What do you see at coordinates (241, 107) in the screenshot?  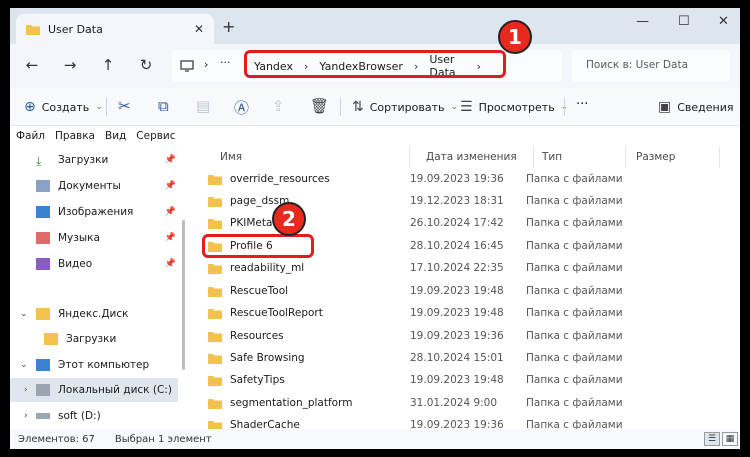 I see `rename-icon: Ⓐ` at bounding box center [241, 107].